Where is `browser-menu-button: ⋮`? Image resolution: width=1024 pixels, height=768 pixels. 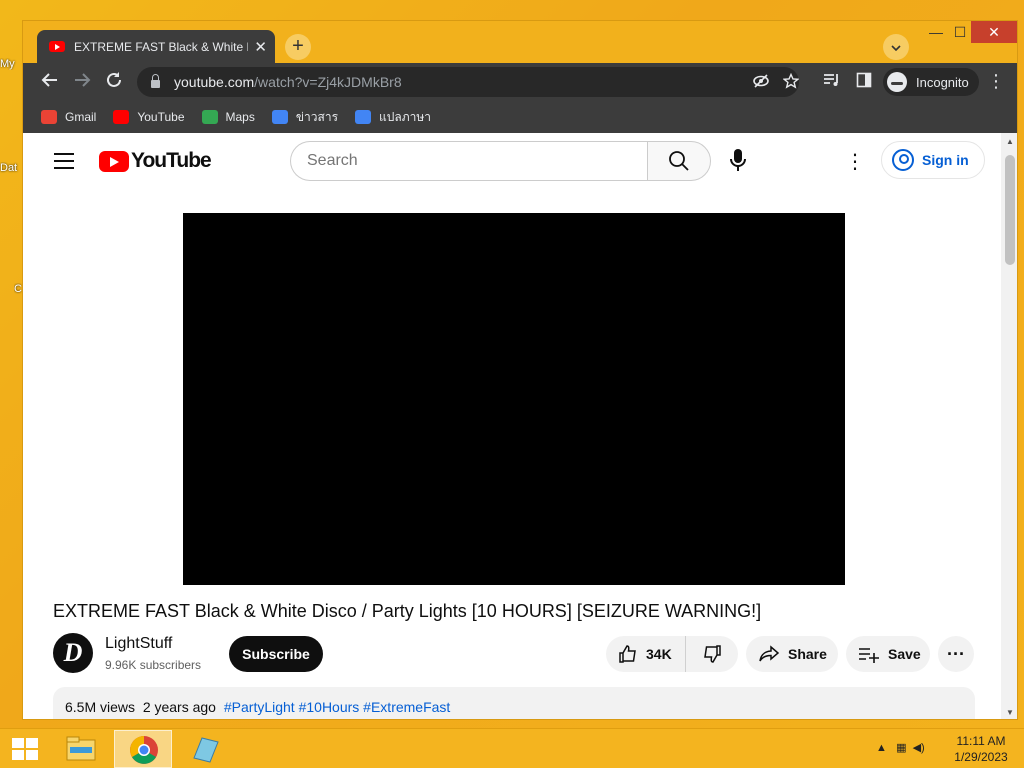
browser-menu-button: ⋮ is located at coordinates (996, 81).